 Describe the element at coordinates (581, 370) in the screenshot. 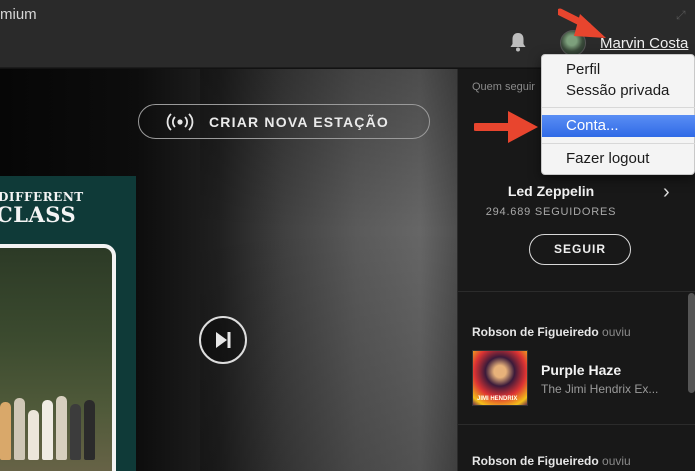

I see `track-title: Purple Haze` at that location.